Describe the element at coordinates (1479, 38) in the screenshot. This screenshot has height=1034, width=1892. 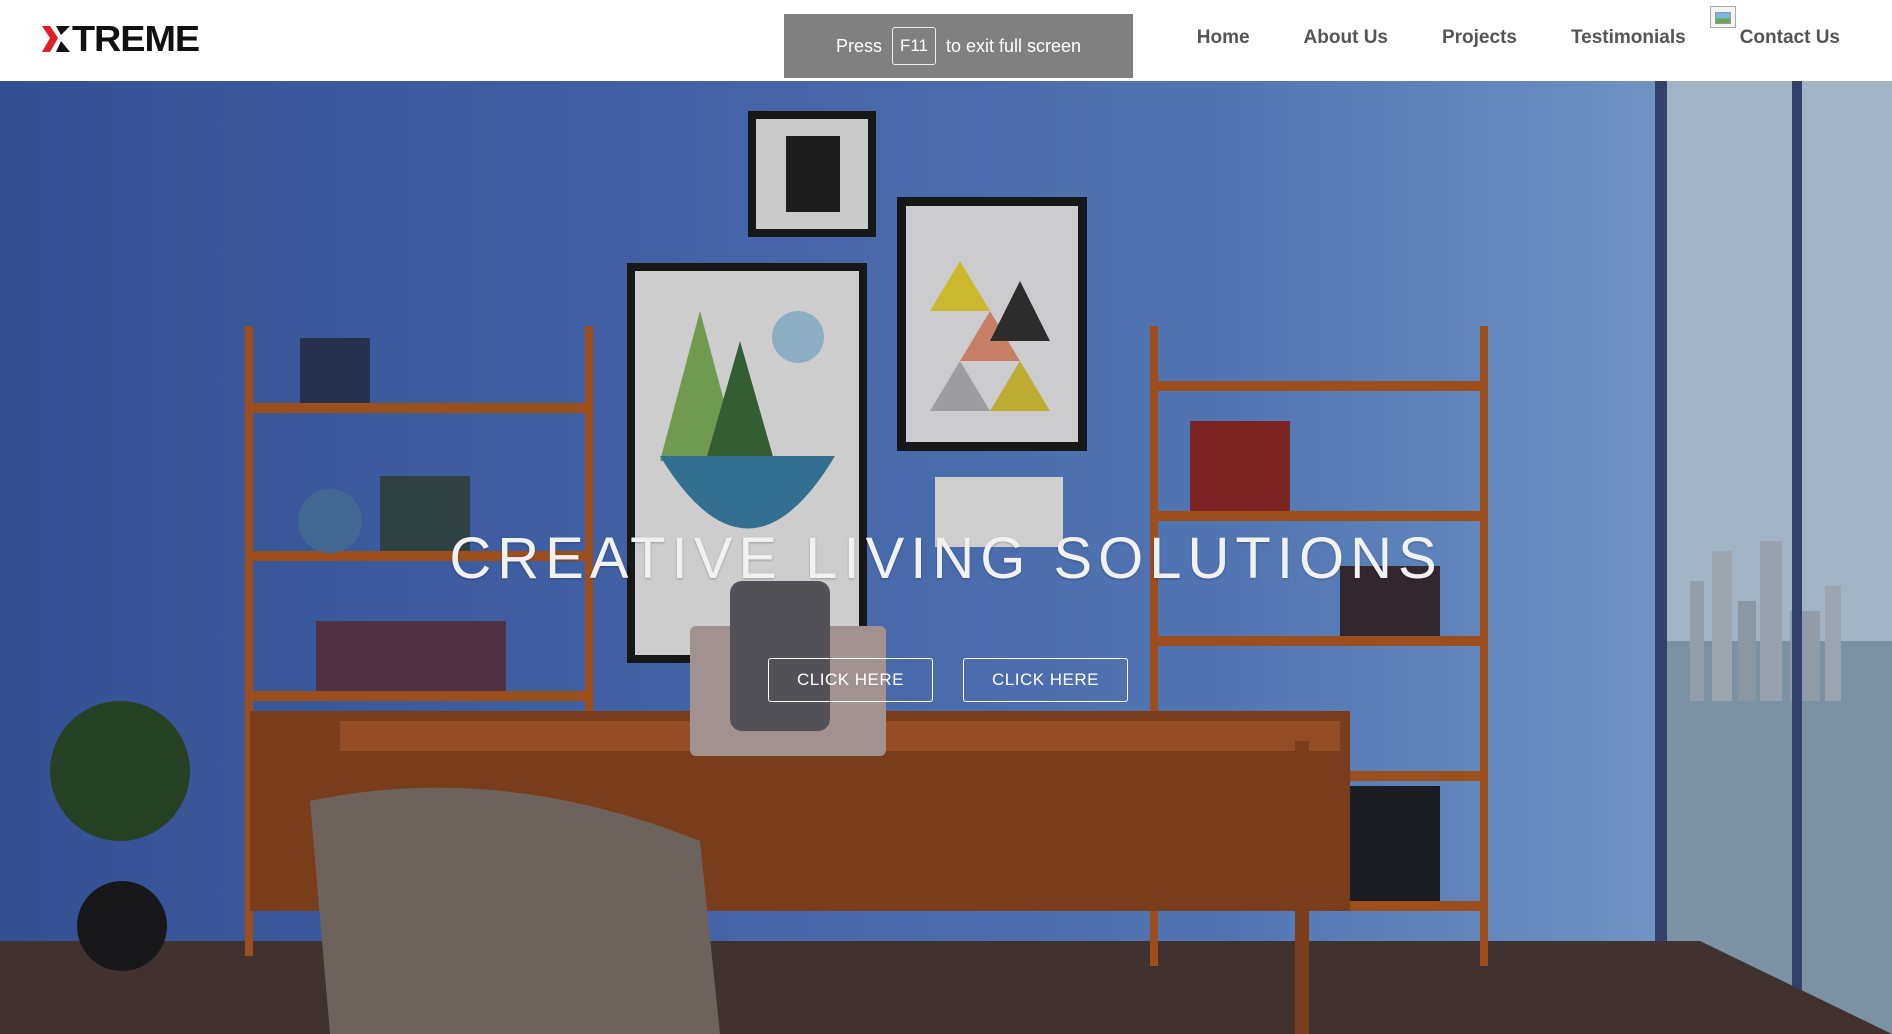
I see `nav-projects: Projects` at that location.